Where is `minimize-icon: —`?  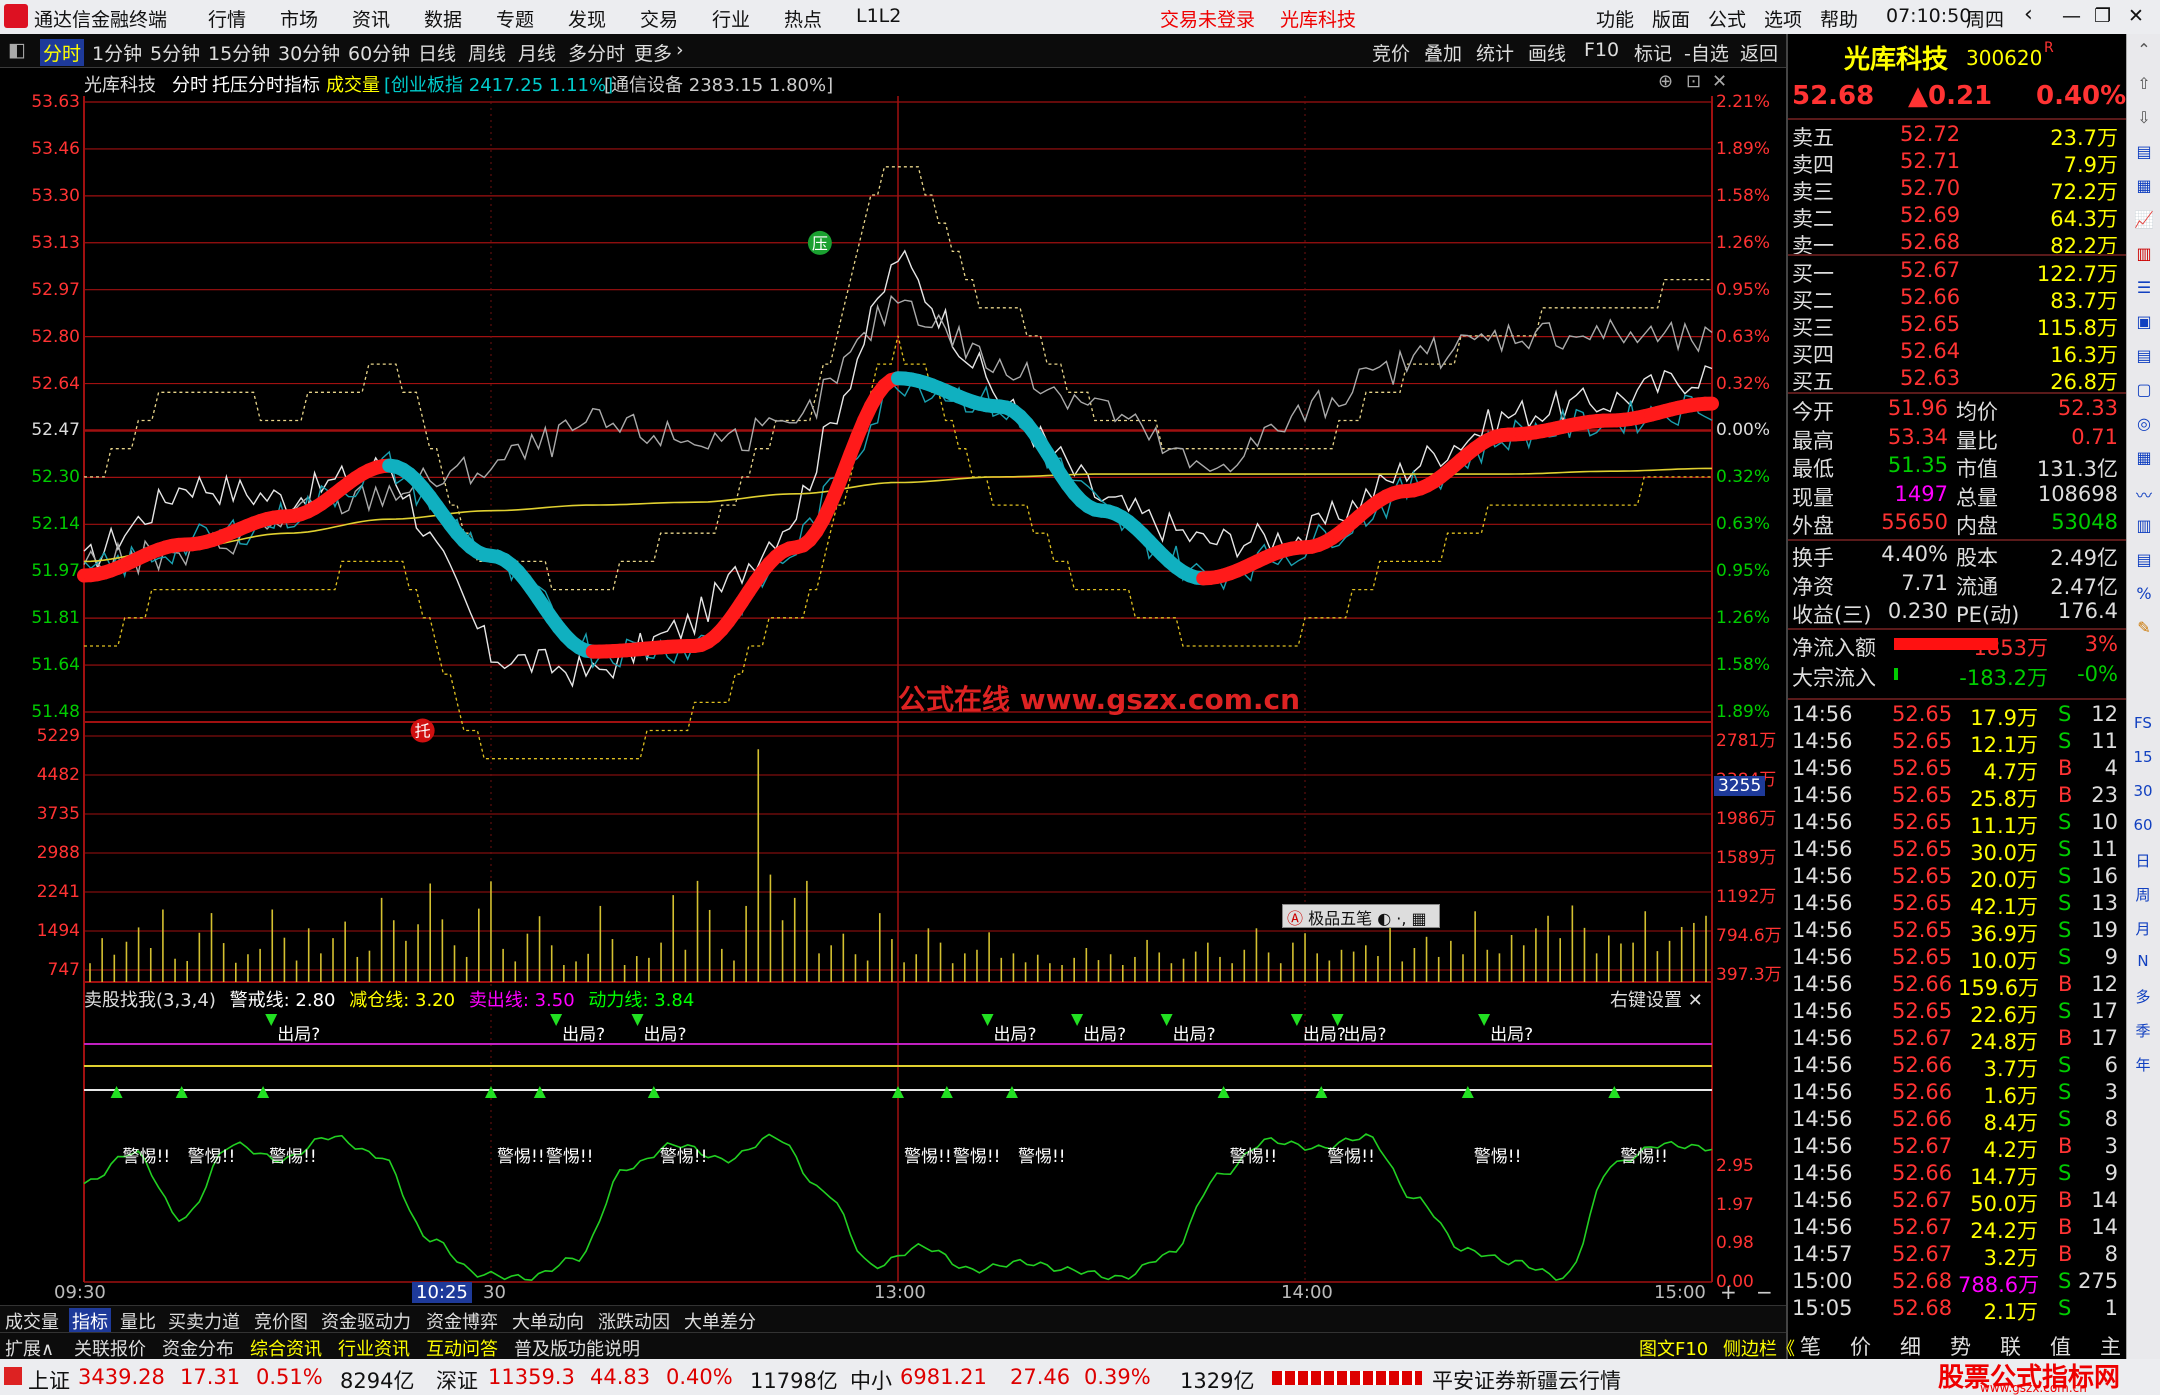
minimize-icon: — is located at coordinates (2071, 16).